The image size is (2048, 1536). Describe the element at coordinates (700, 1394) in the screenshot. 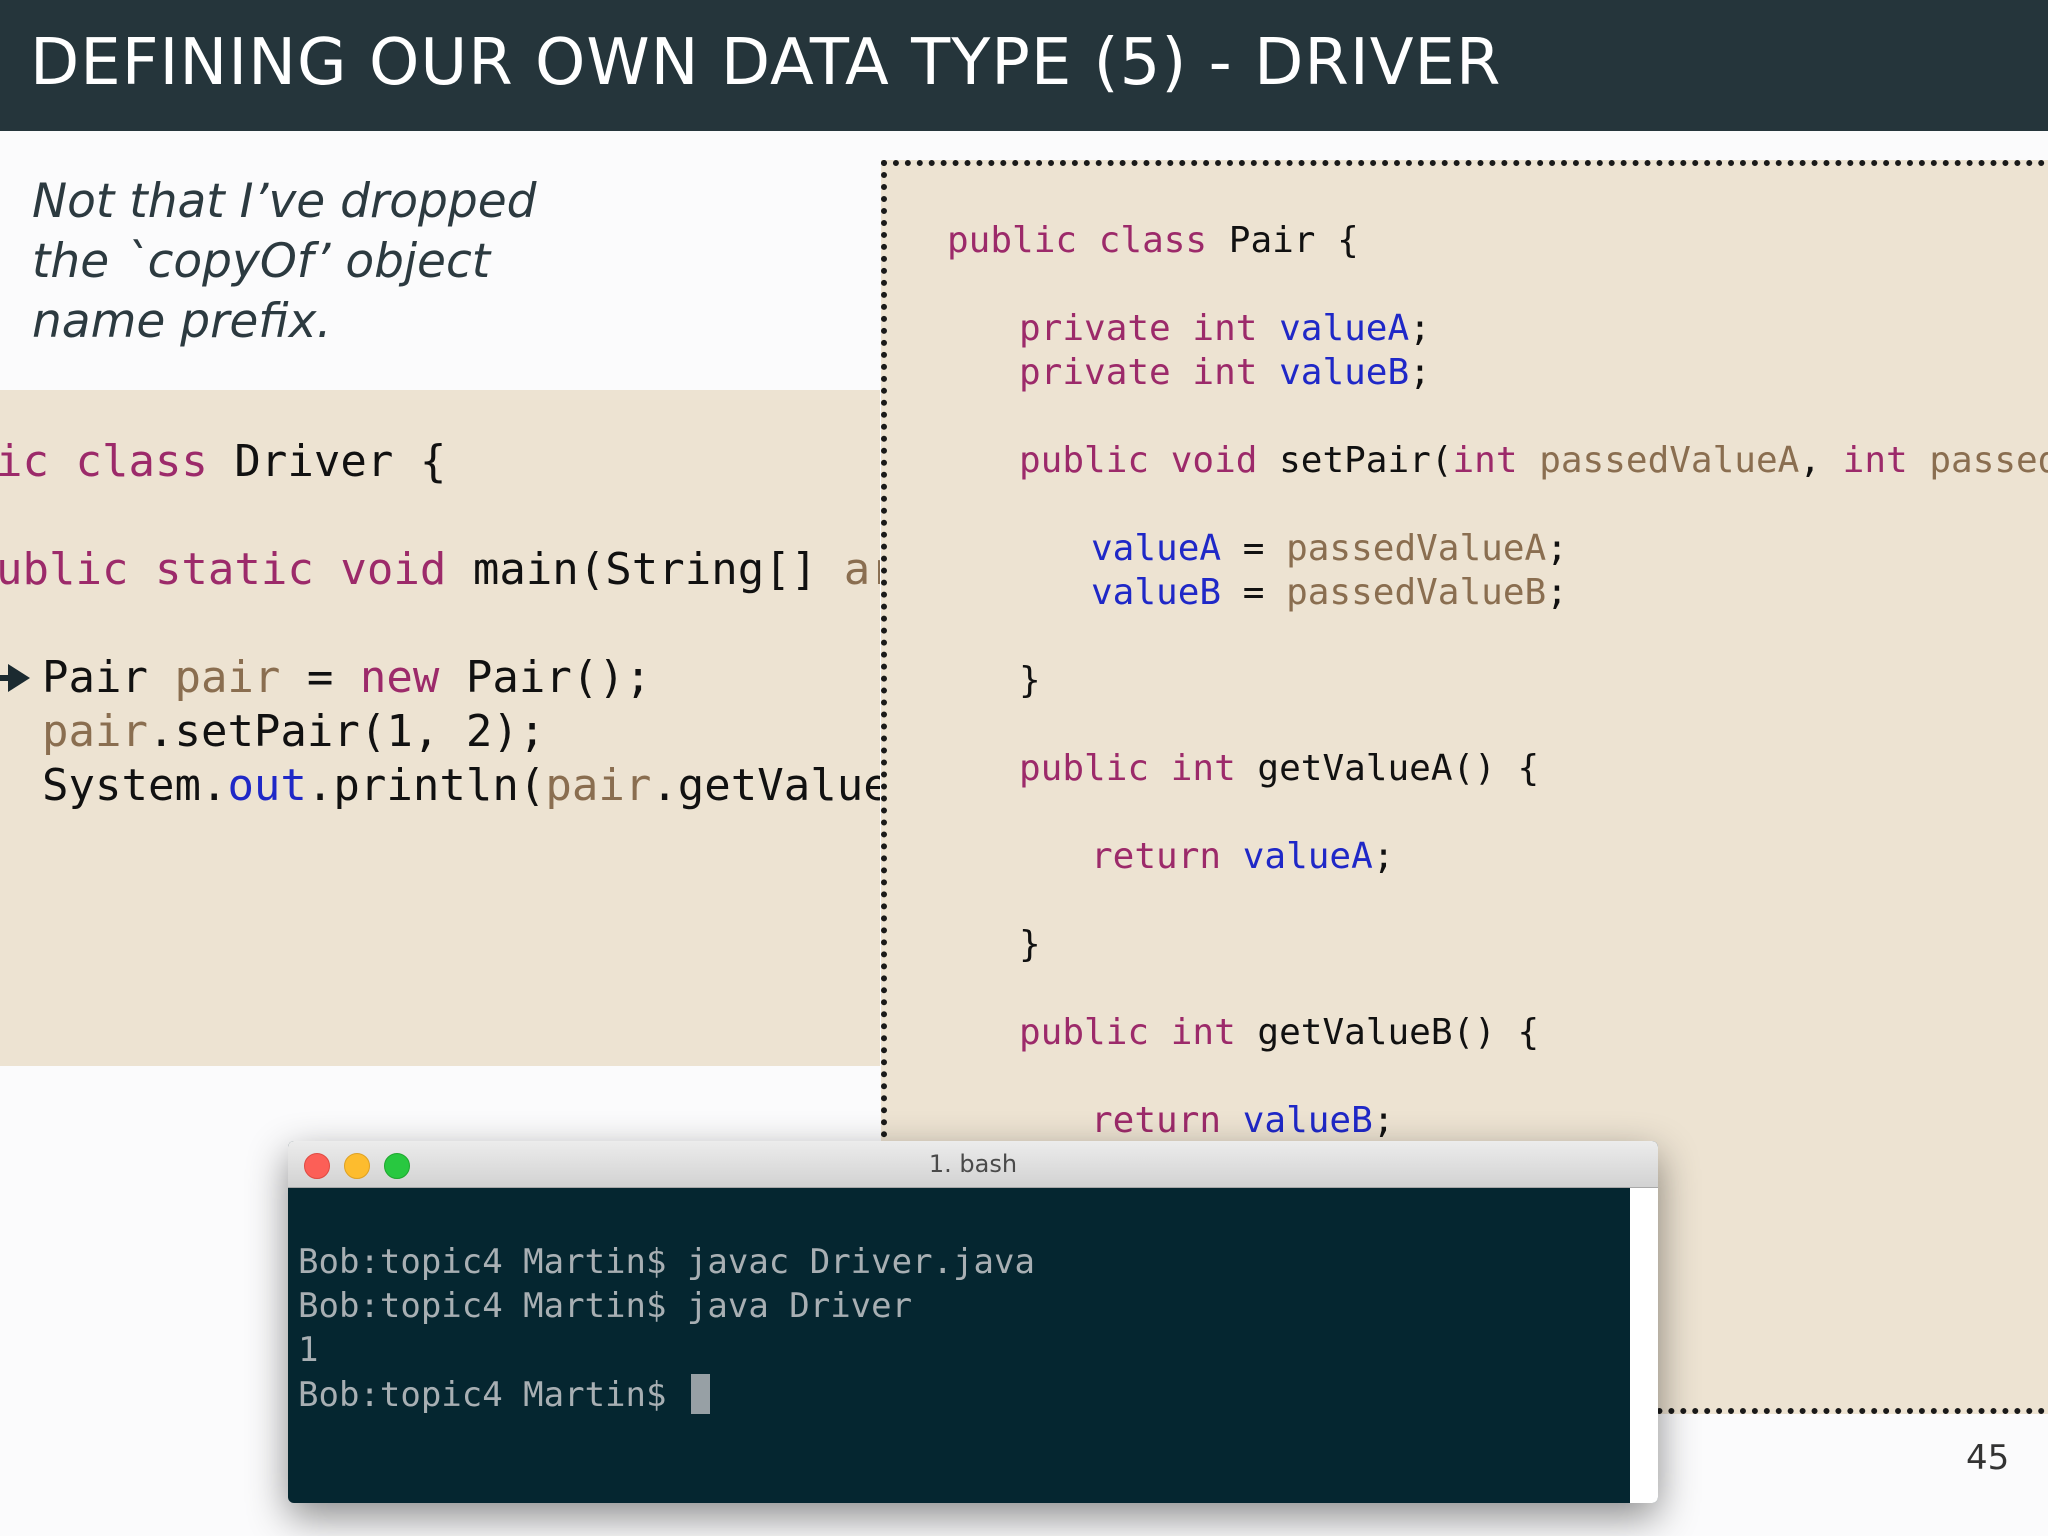

I see `terminal-cursor` at that location.